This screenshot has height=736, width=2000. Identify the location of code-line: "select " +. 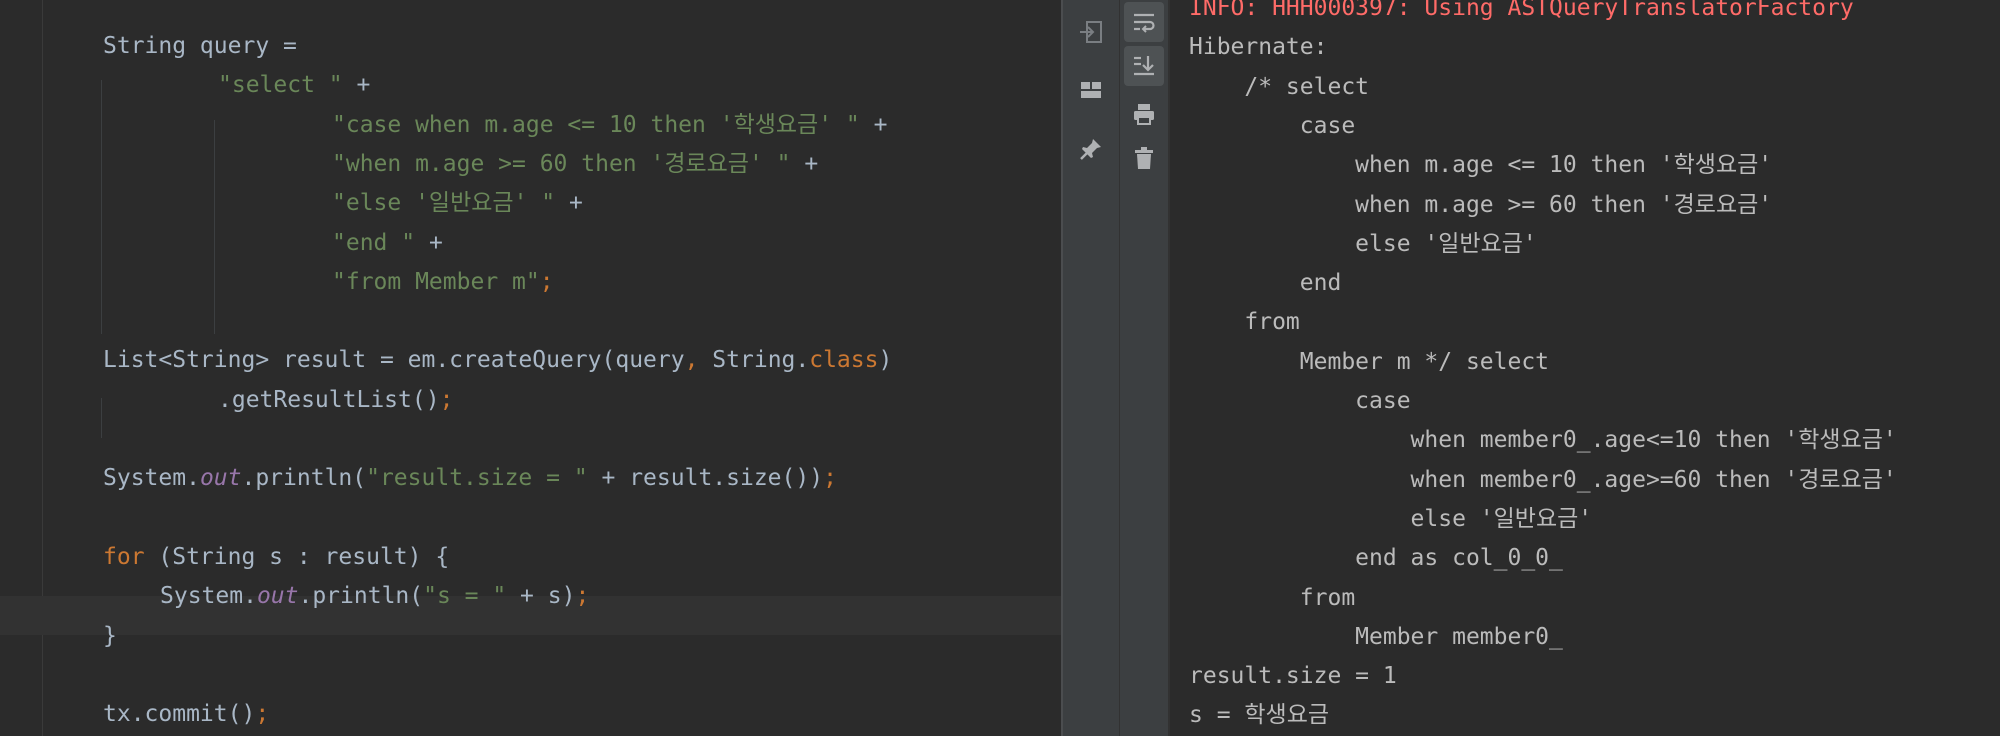
(294, 85).